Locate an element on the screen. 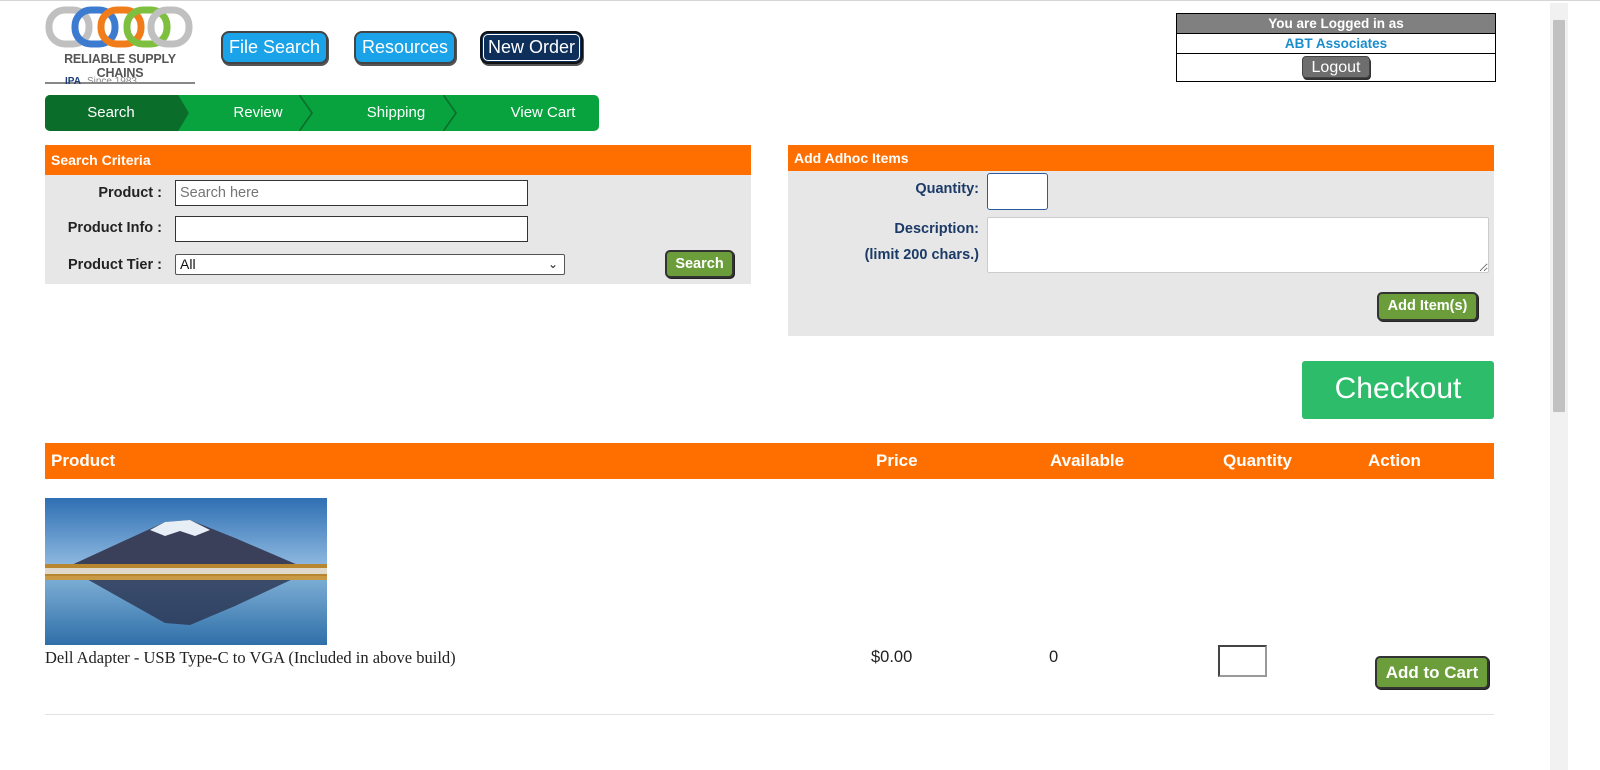 The height and width of the screenshot is (770, 1600). column-product: Product is located at coordinates (83, 460).